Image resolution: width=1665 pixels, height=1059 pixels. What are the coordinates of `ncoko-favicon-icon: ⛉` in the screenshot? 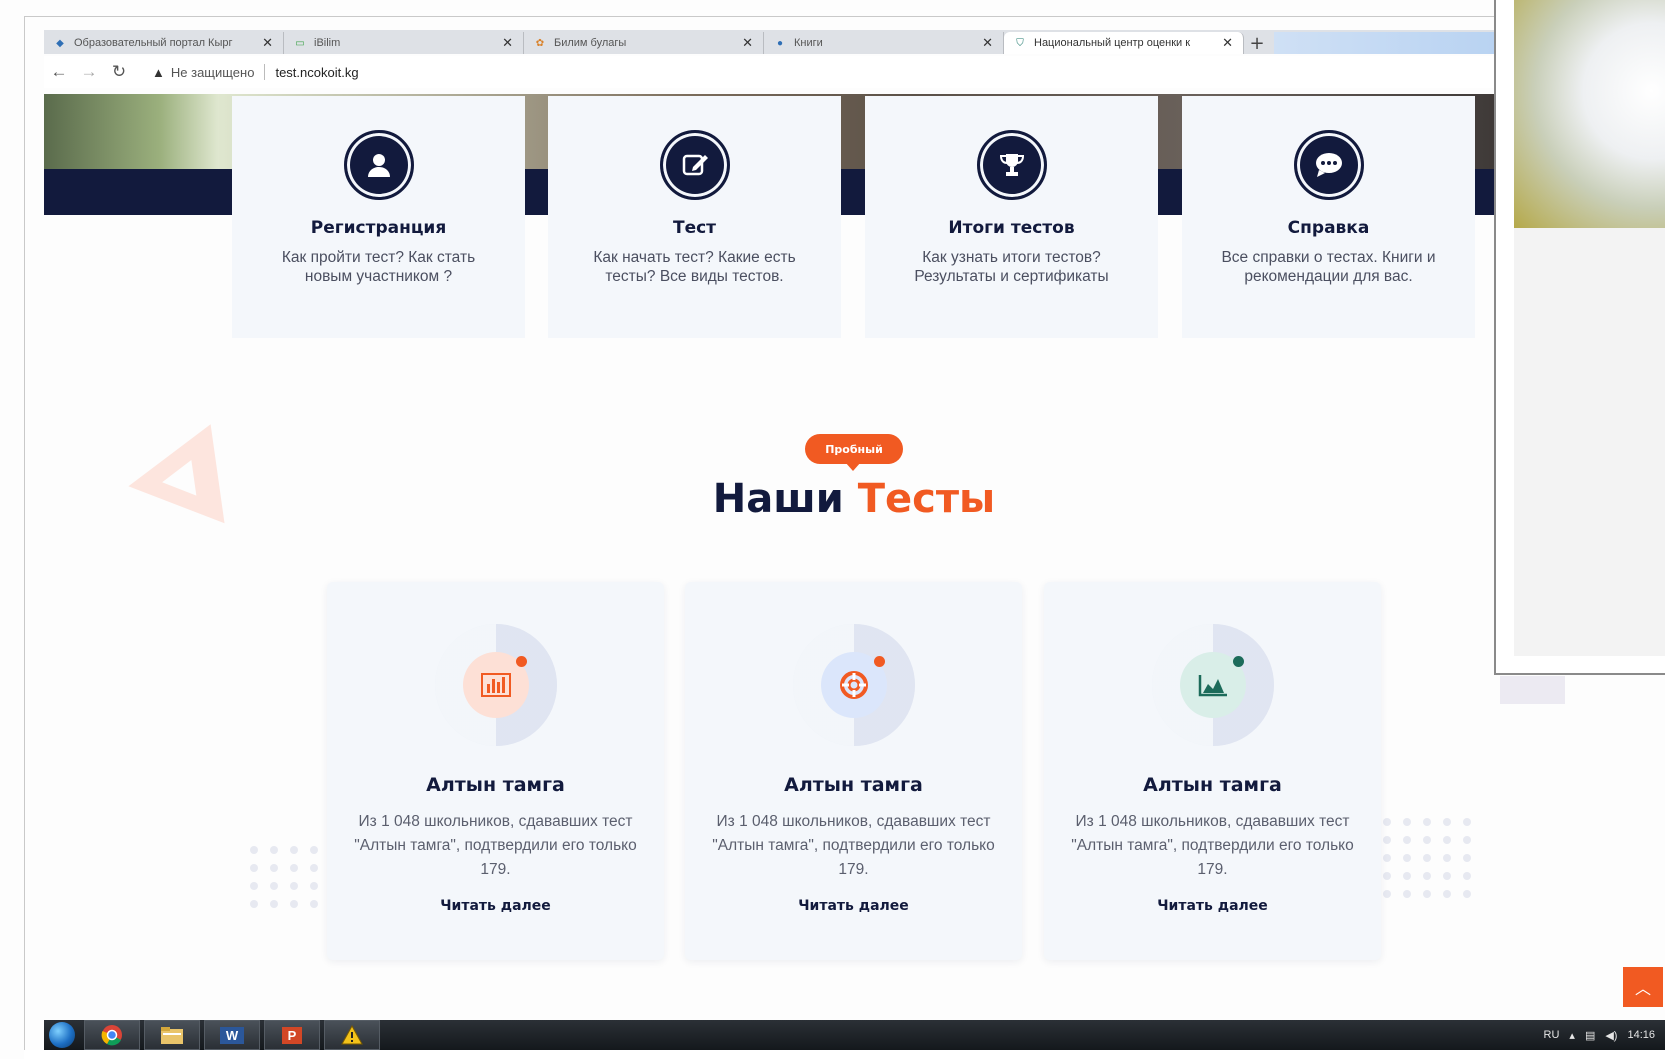 It's located at (1020, 43).